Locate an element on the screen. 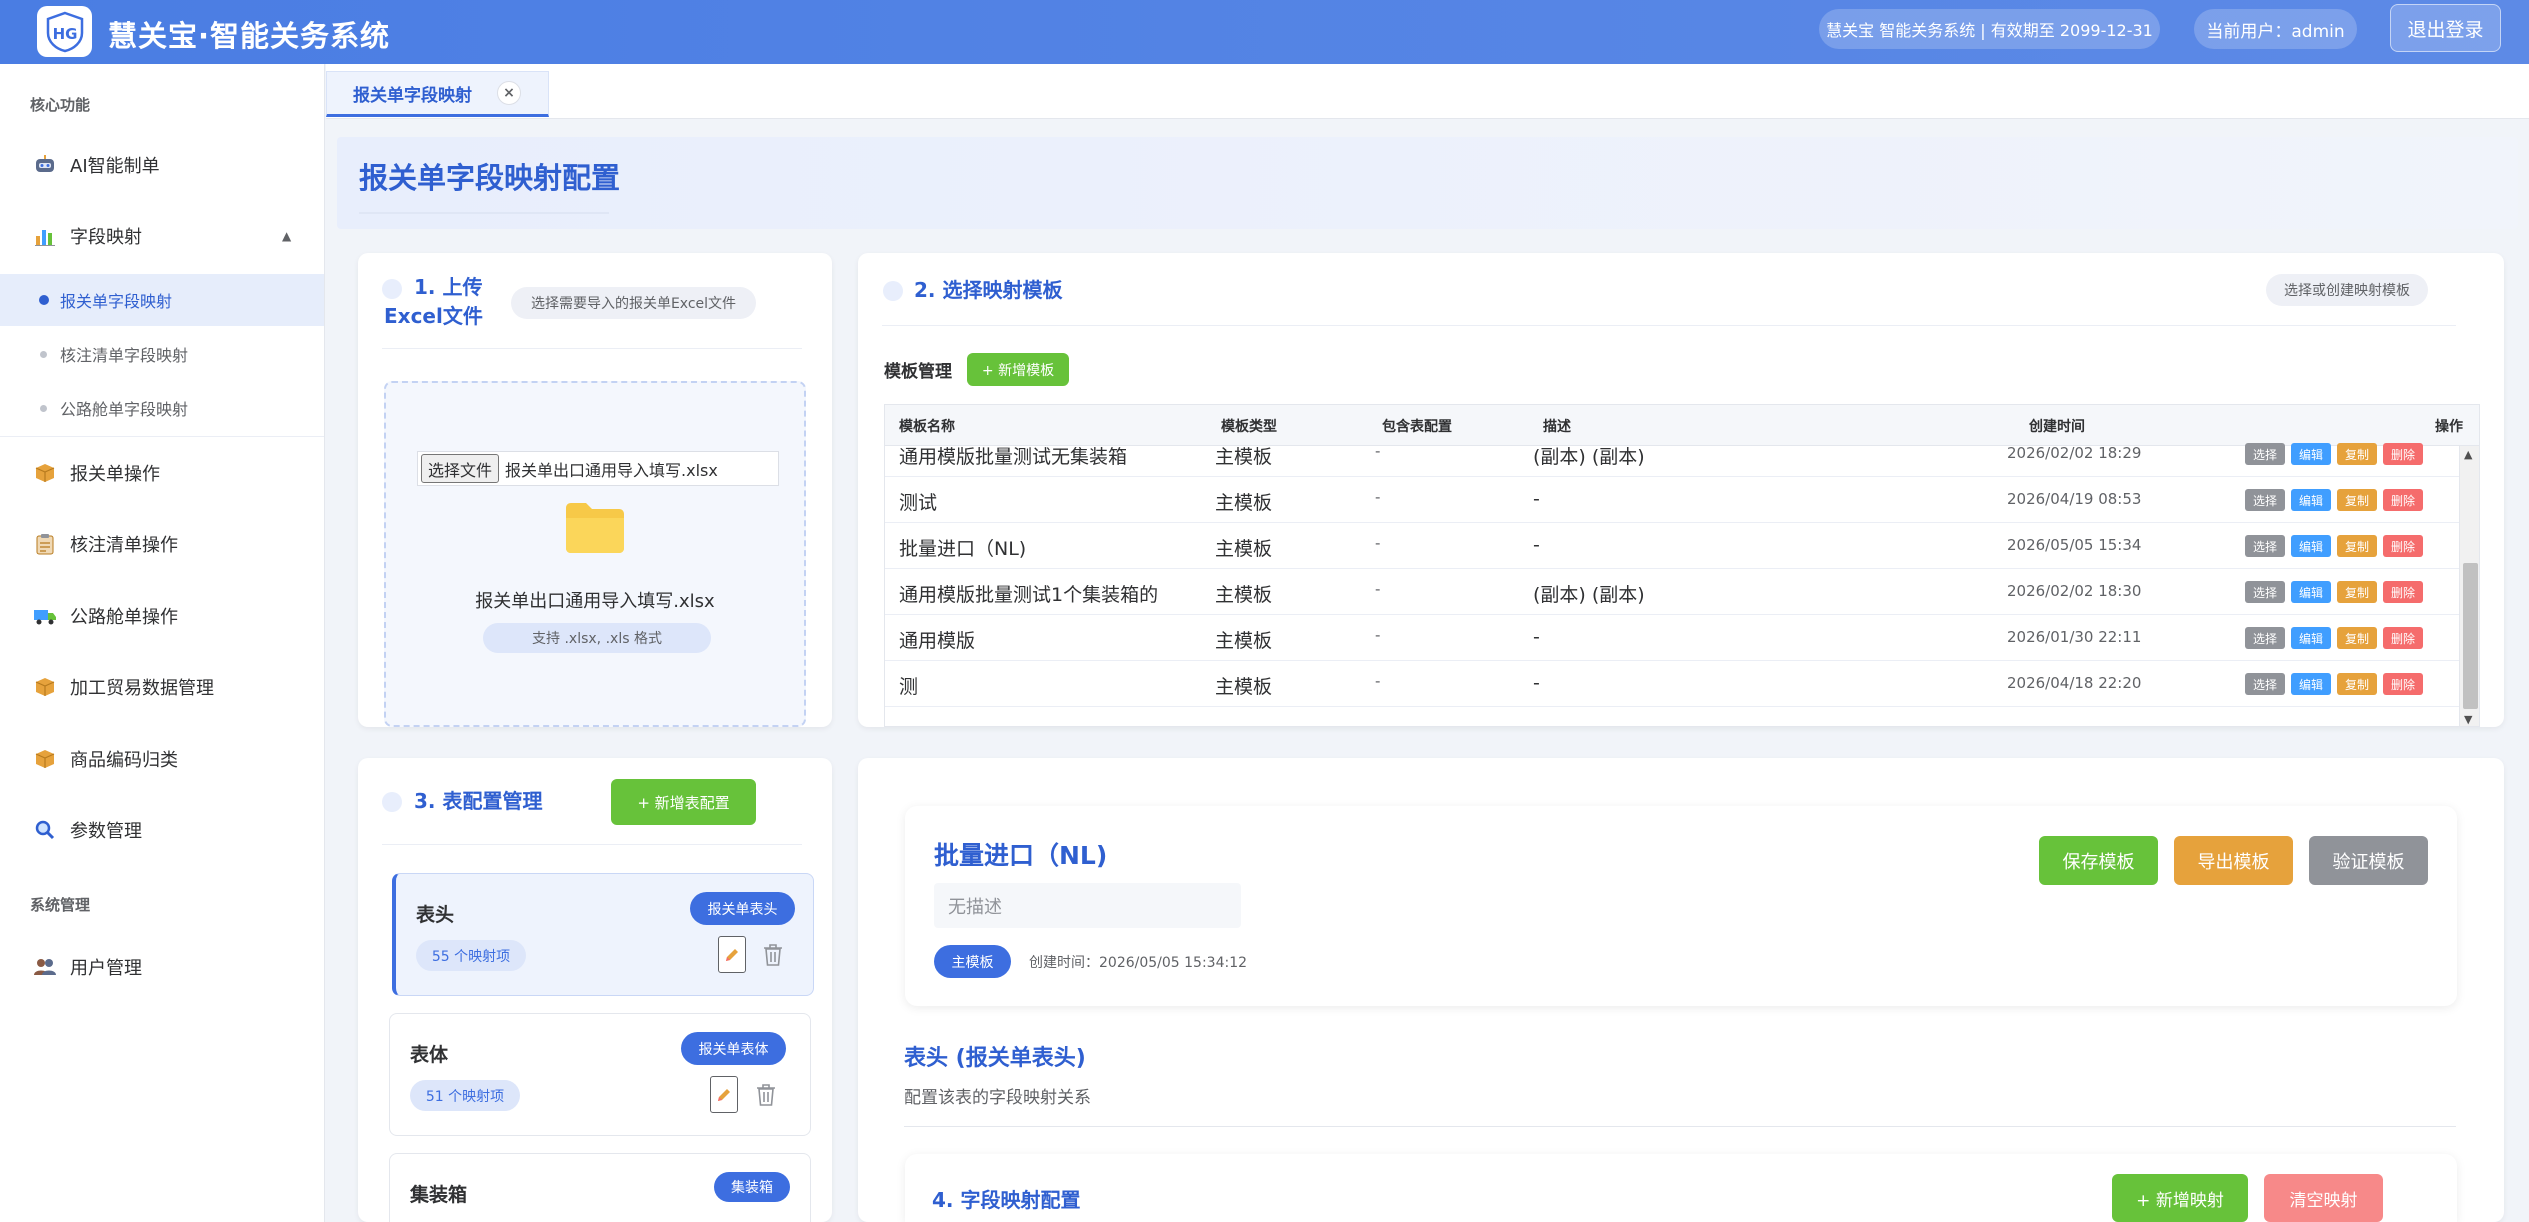 The height and width of the screenshot is (1222, 2529). logout-button: 退出登录 is located at coordinates (2445, 28).